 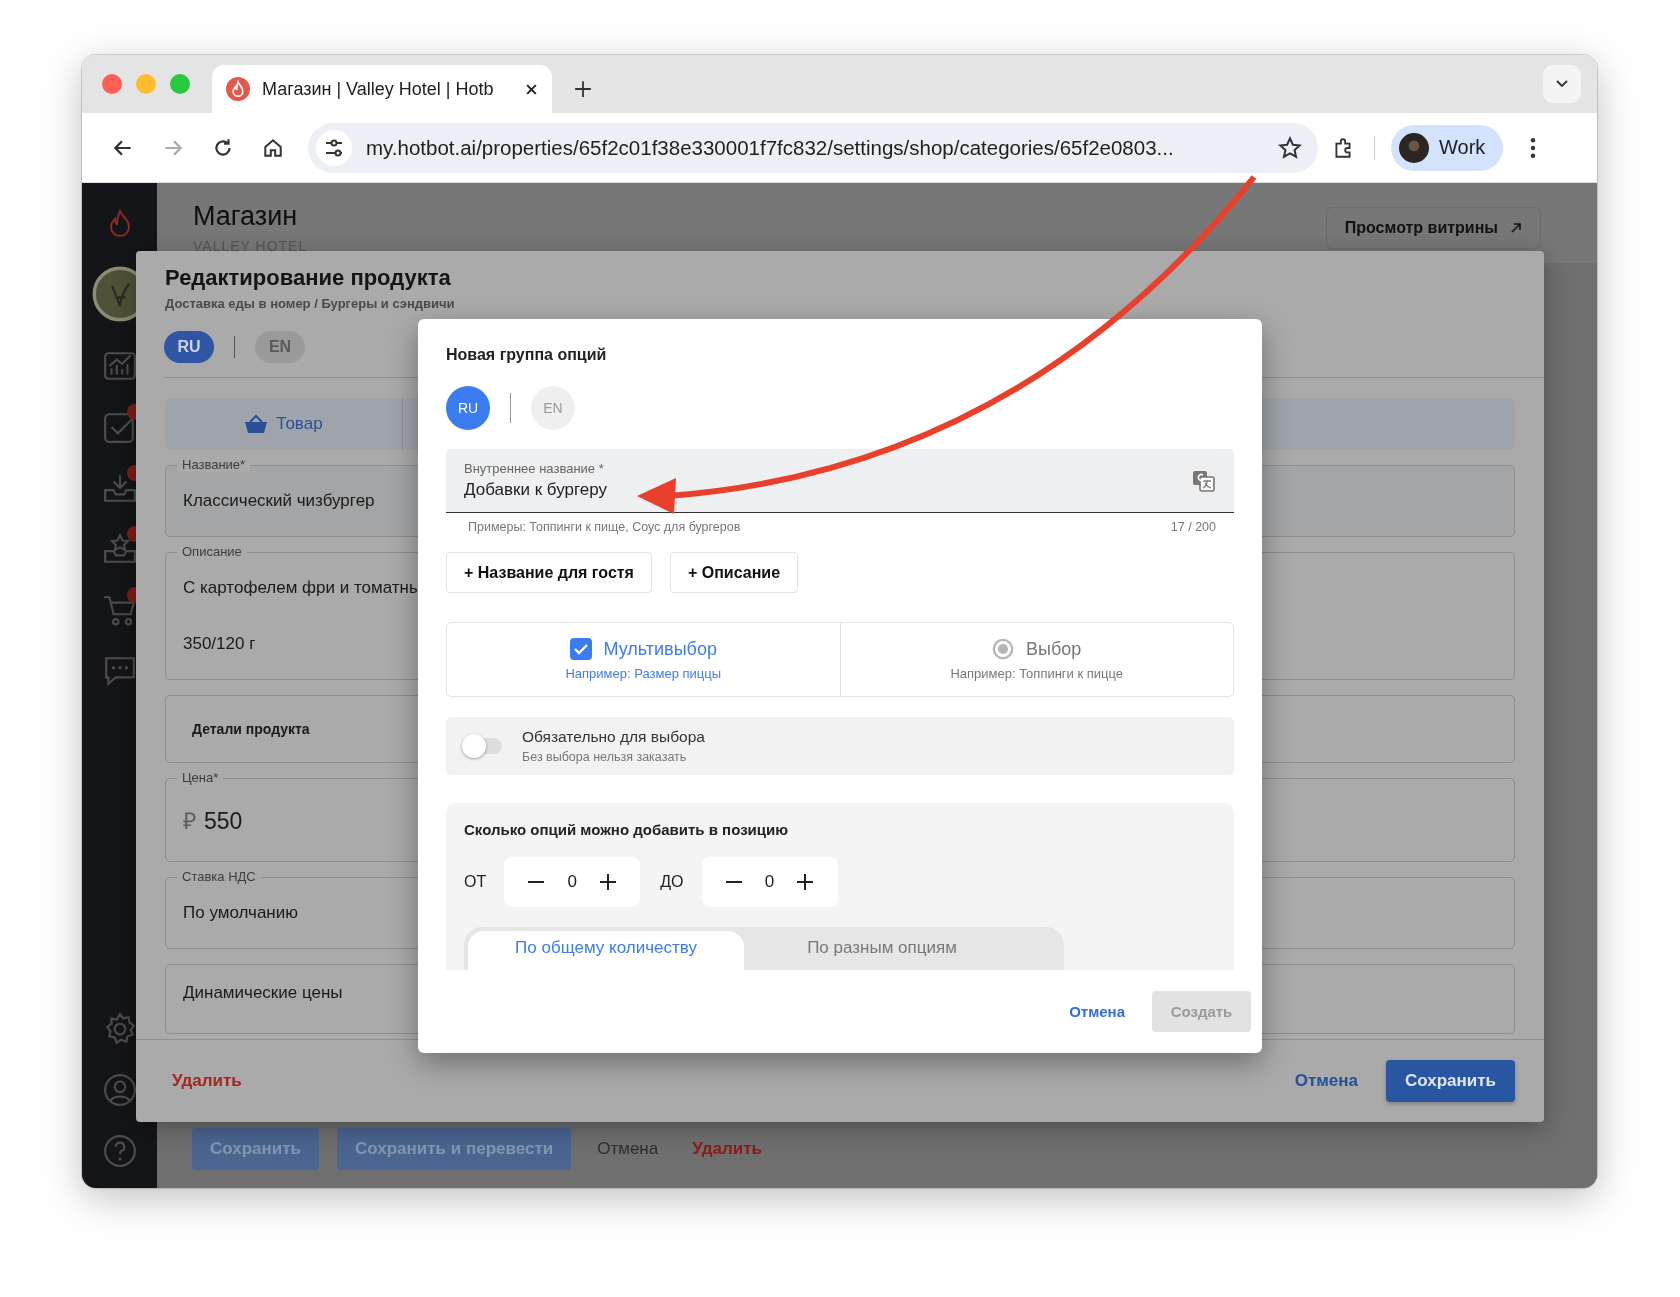 I want to click on stepper-label: ОТ, so click(x=475, y=882).